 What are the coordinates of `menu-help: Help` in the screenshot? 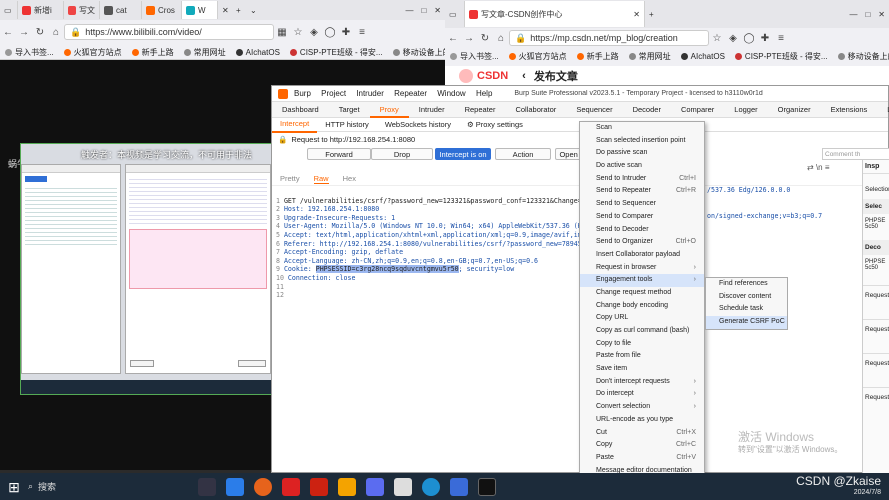 It's located at (484, 93).